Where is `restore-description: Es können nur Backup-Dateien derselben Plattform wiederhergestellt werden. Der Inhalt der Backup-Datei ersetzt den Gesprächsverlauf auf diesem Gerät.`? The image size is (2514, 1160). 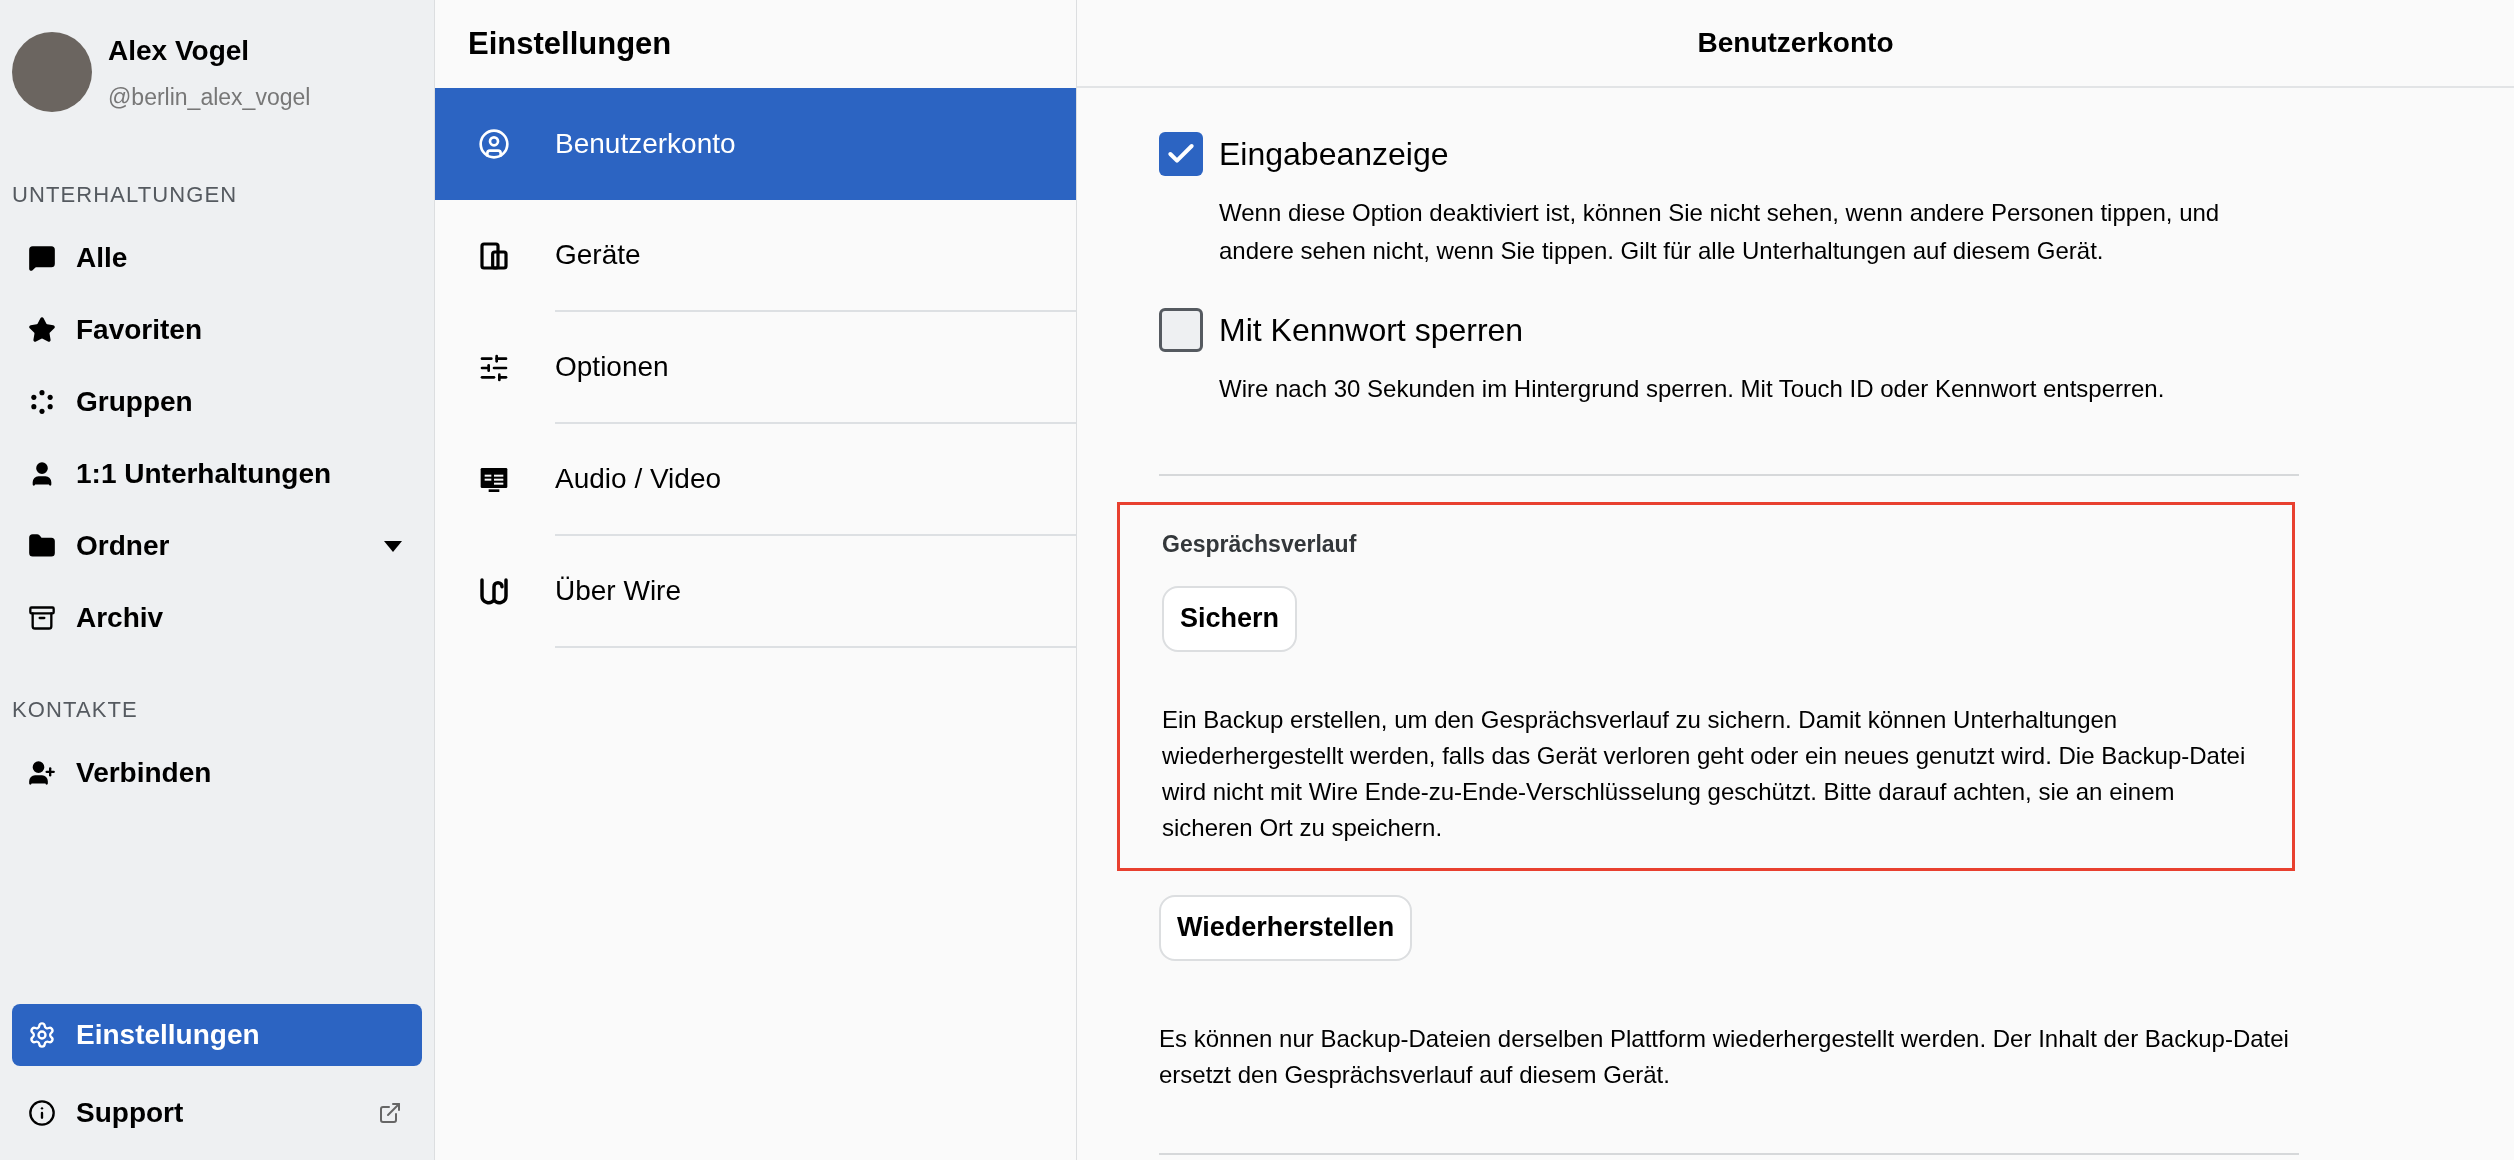 restore-description: Es können nur Backup-Dateien derselben Plattform wiederhergestellt werden. Der Inhalt der Backup-Datei ersetzt den Gesprächsverlauf auf diesem Gerät. is located at coordinates (1724, 1056).